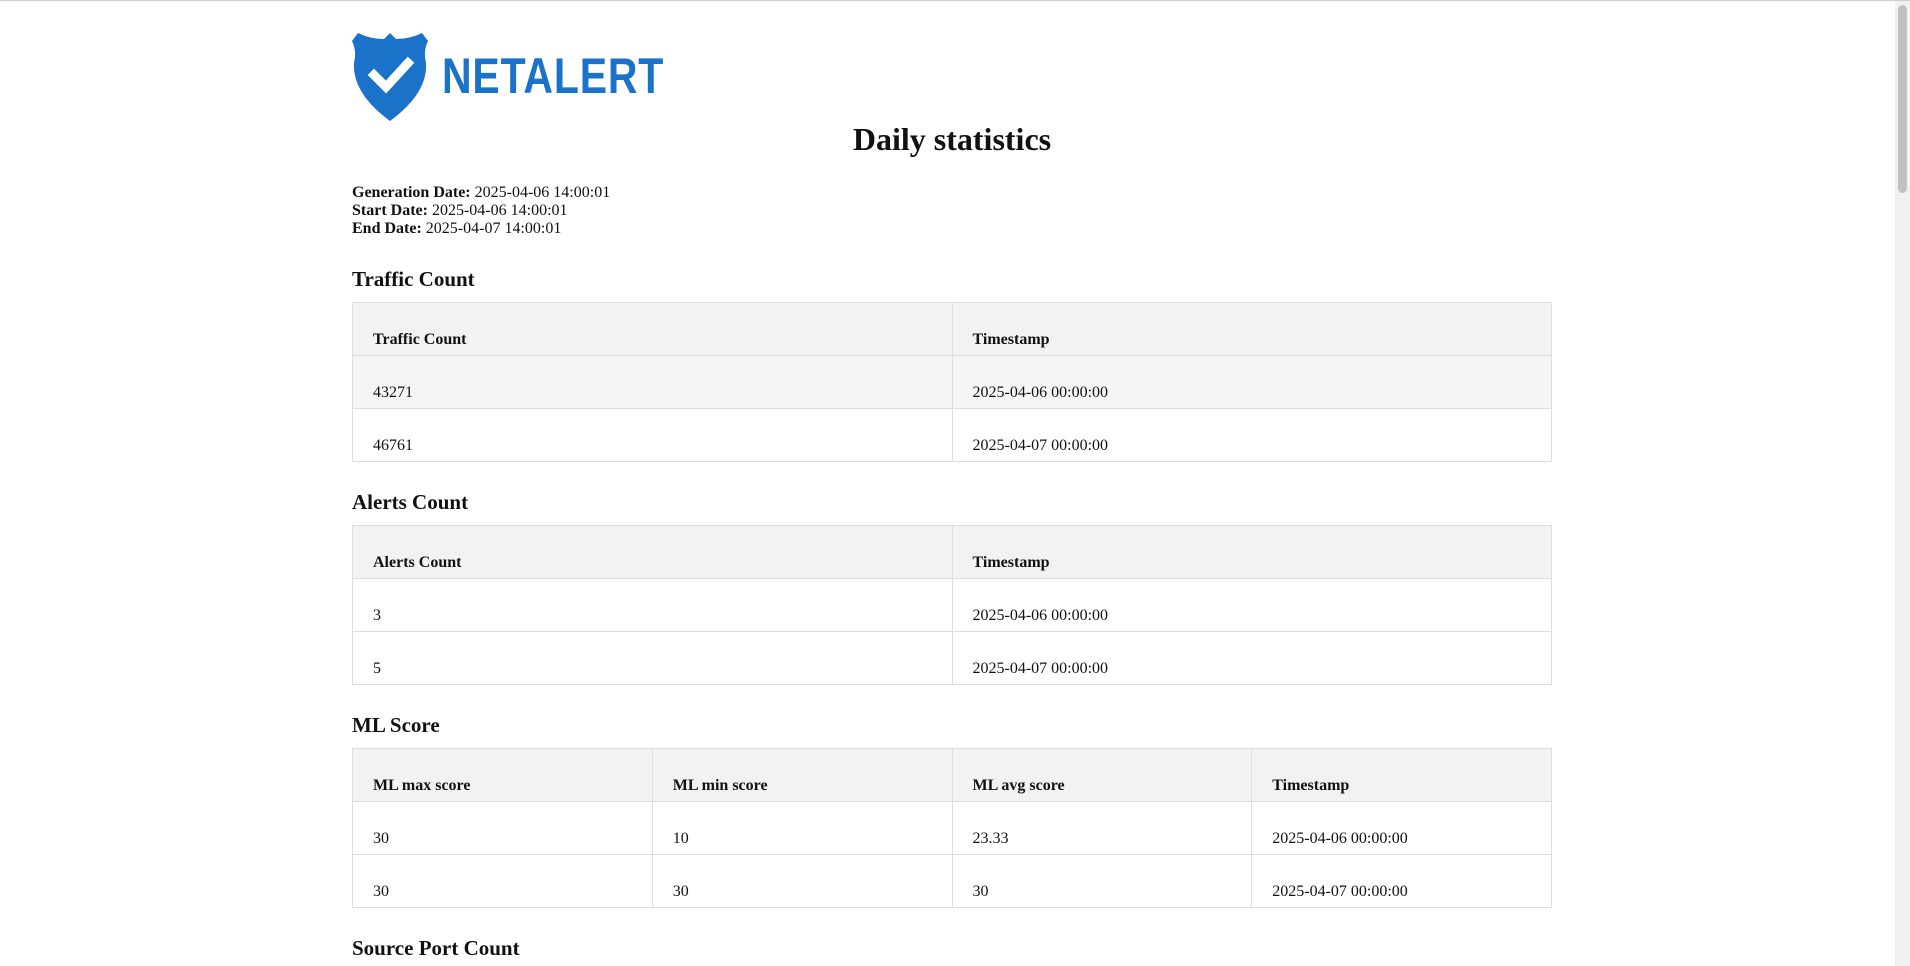  What do you see at coordinates (652, 552) in the screenshot?
I see `column-header: Alerts Count` at bounding box center [652, 552].